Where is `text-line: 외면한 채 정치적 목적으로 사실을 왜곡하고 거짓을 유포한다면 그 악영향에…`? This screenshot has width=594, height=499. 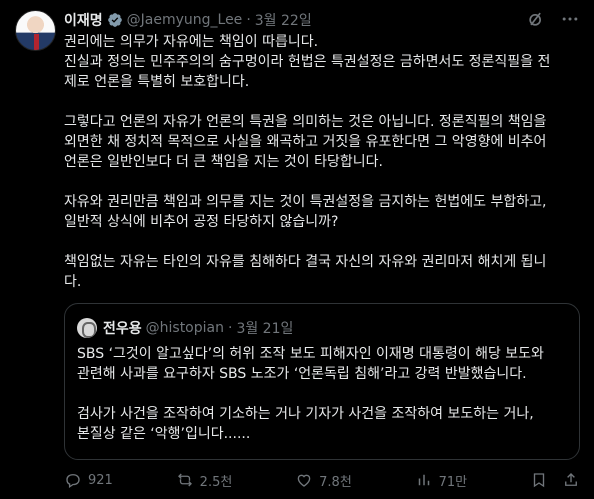 text-line: 외면한 채 정치적 목적으로 사실을 왜곡하고 거짓을 유포한다면 그 악영향에… is located at coordinates (305, 142).